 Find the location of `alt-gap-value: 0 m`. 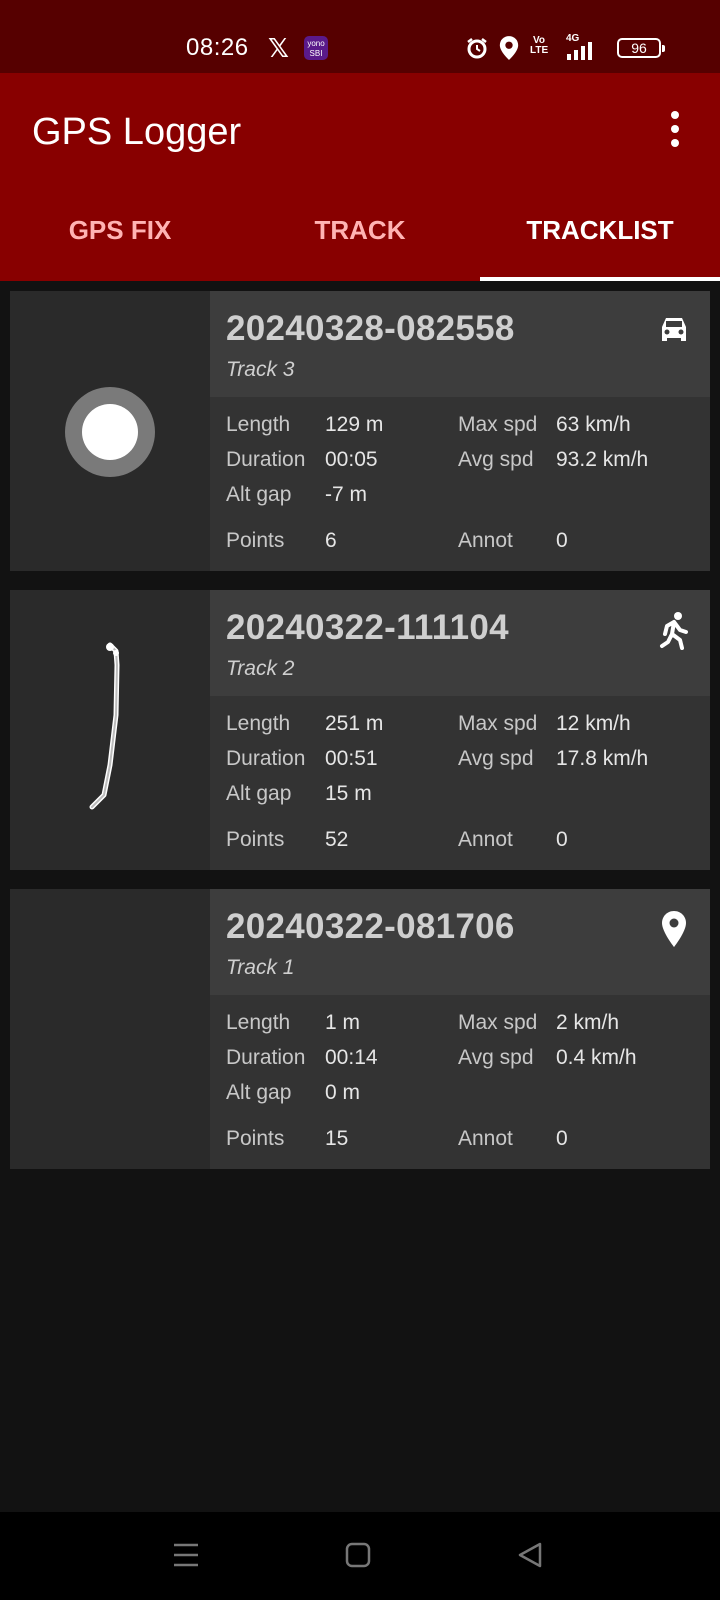

alt-gap-value: 0 m is located at coordinates (343, 1092).